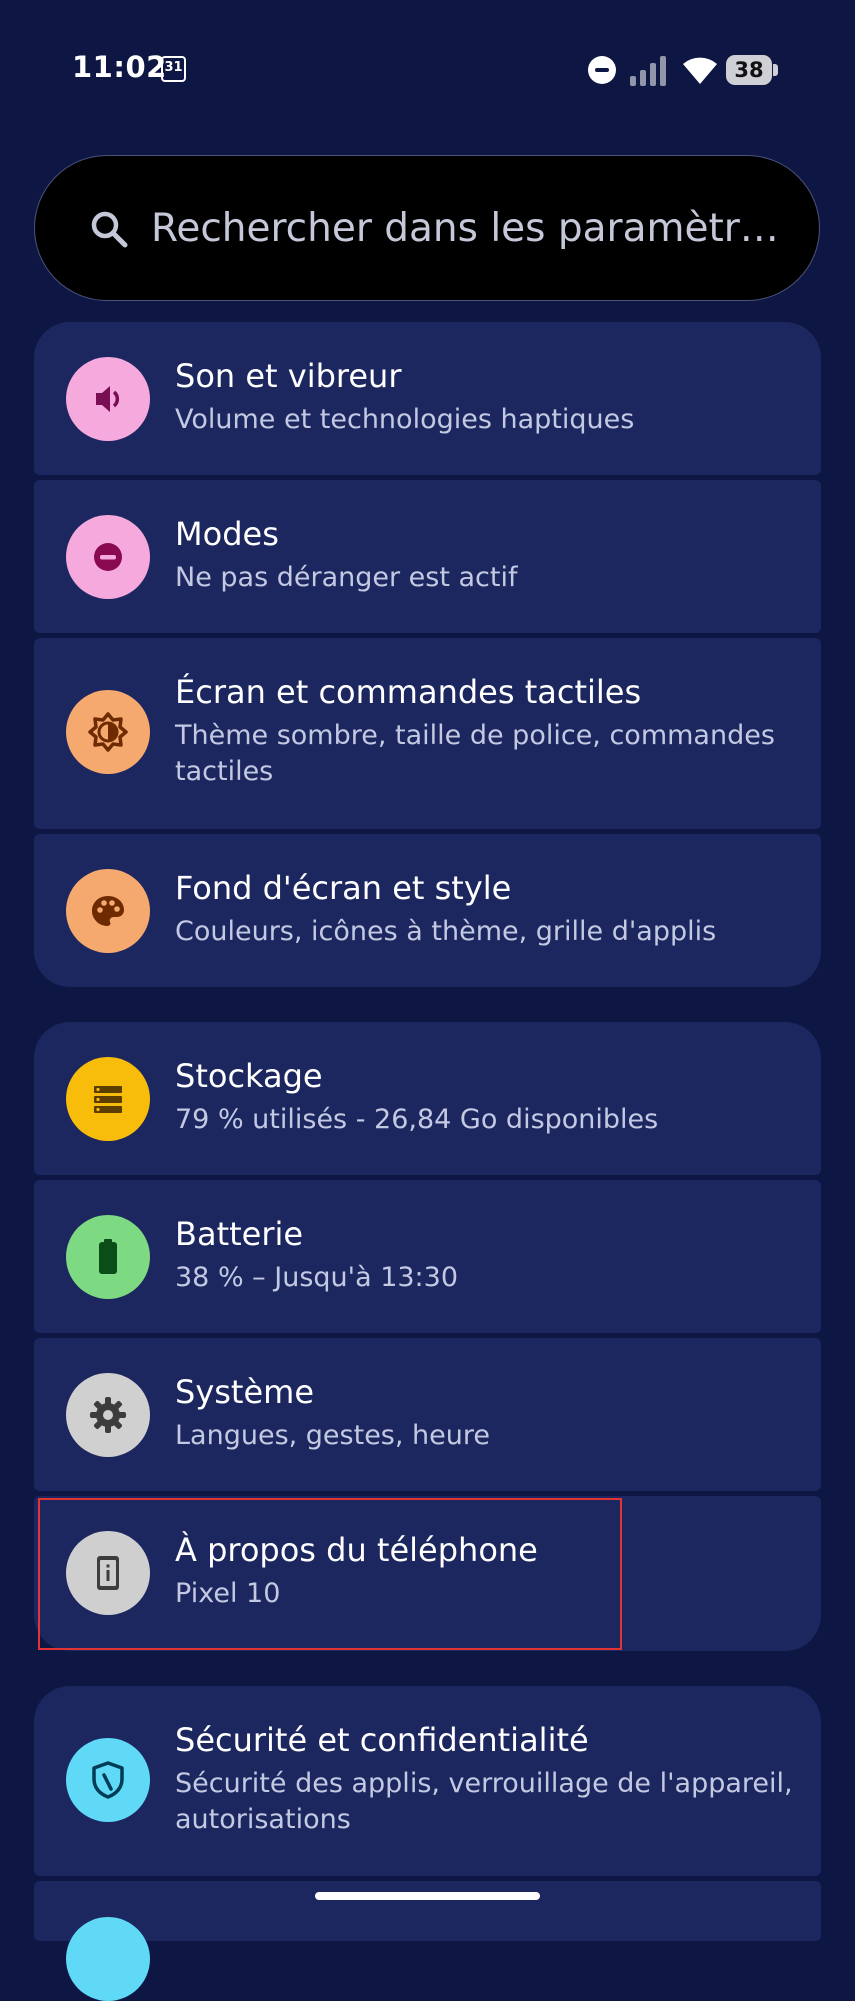 The height and width of the screenshot is (2001, 855). Describe the element at coordinates (427, 1896) in the screenshot. I see `home-indicator` at that location.